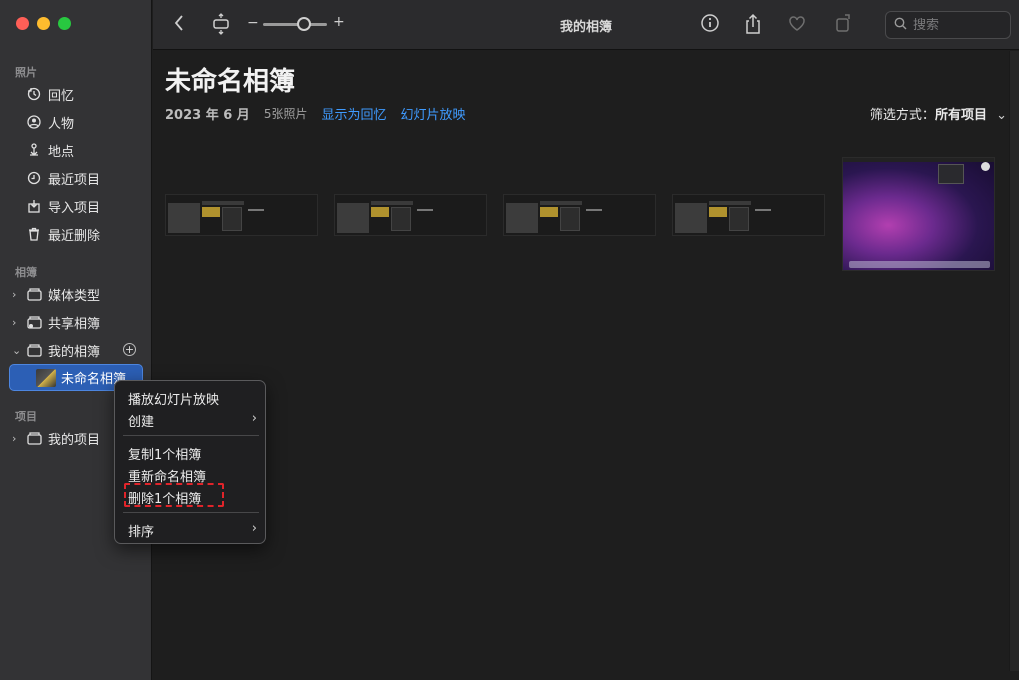 This screenshot has height=680, width=1019. Describe the element at coordinates (797, 25) in the screenshot. I see `favorite-heart-button` at that location.